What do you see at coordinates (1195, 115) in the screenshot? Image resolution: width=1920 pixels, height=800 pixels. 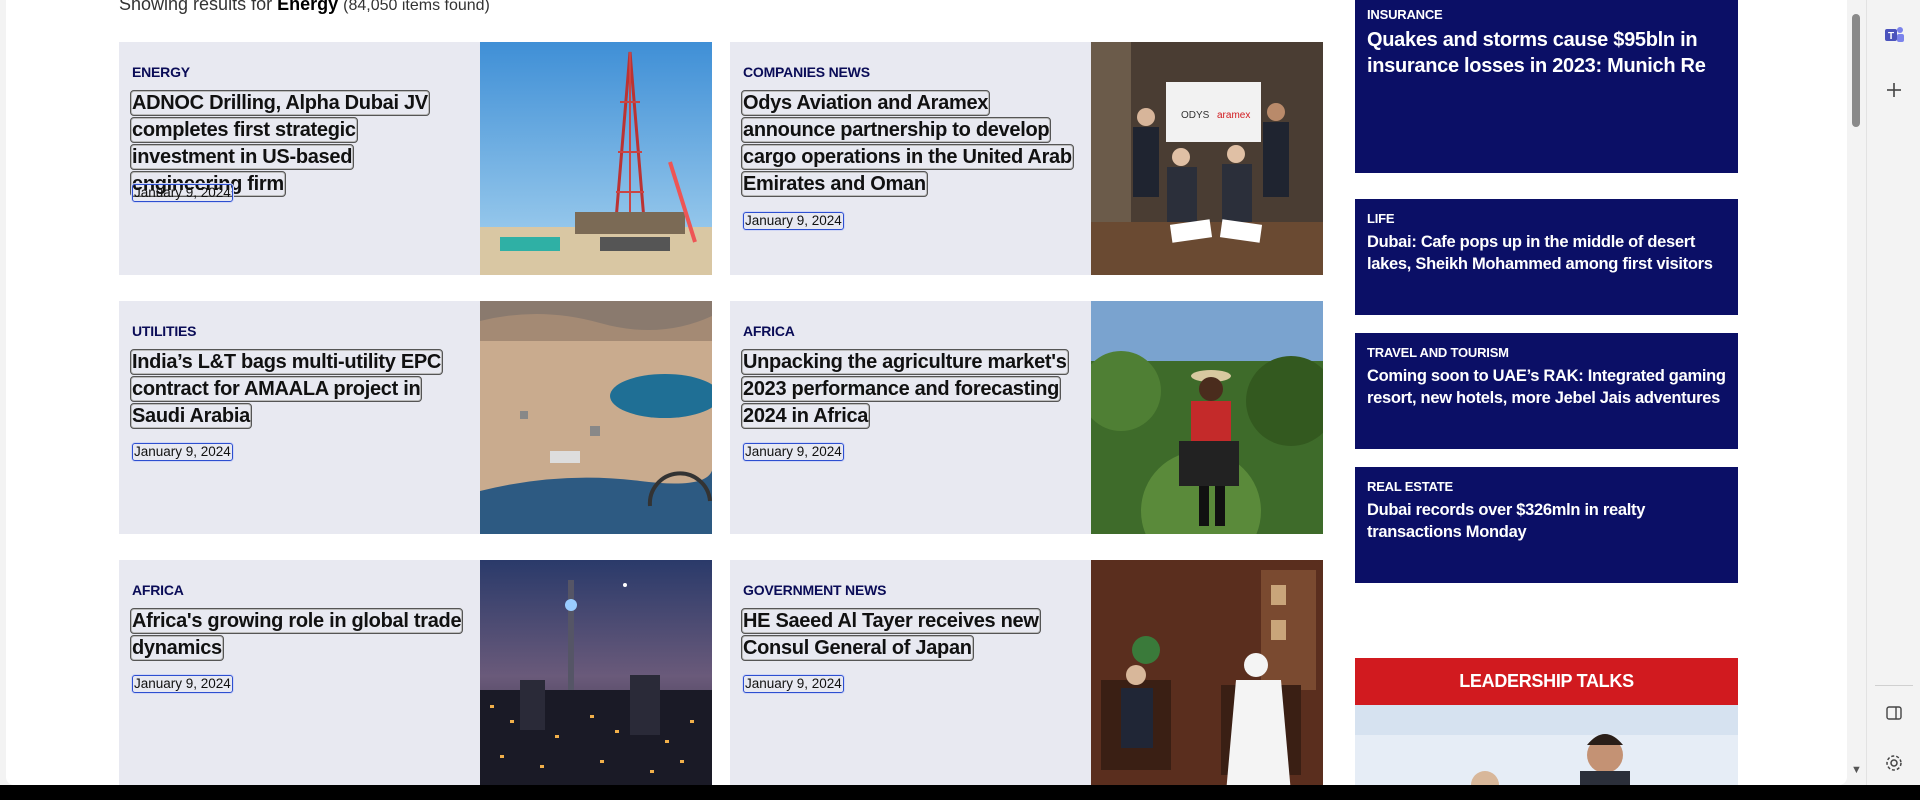 I see `odys-logo-text: ODYS` at bounding box center [1195, 115].